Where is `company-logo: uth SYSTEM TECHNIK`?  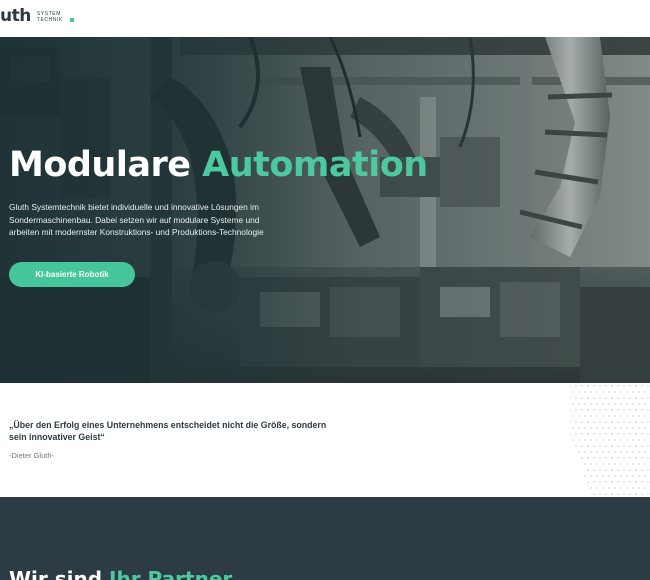 company-logo: uth SYSTEM TECHNIK is located at coordinates (37, 16).